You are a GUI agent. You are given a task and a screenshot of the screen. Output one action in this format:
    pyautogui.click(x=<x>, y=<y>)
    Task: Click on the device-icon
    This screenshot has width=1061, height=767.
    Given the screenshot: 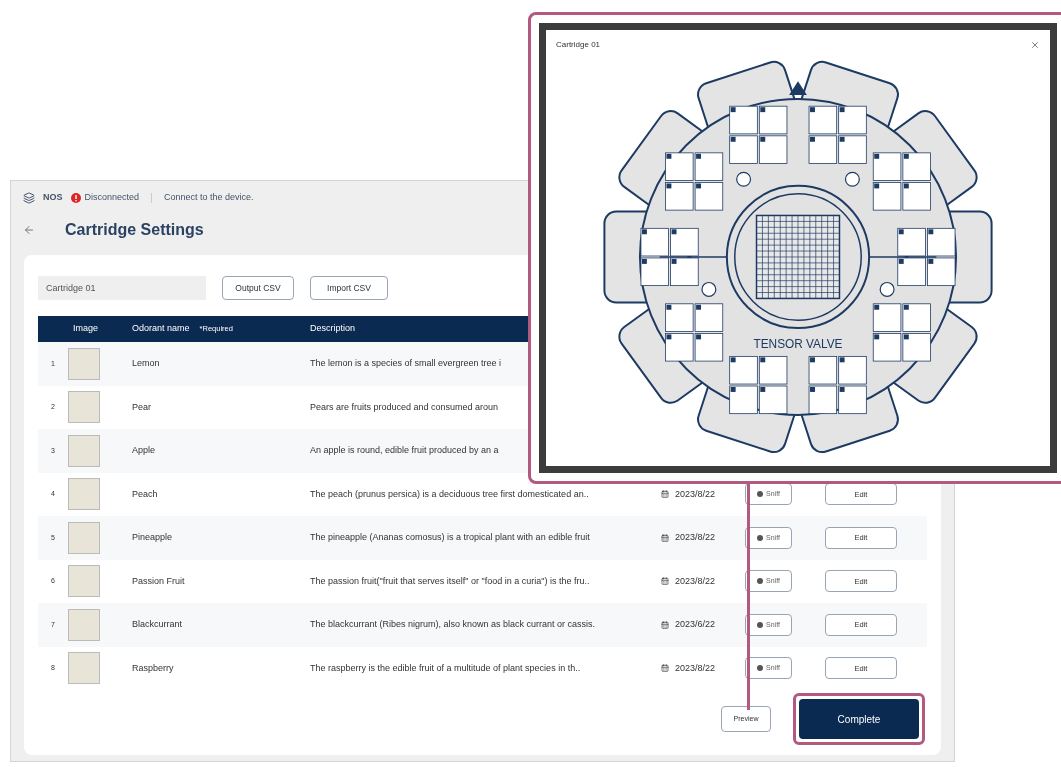 What is the action you would take?
    pyautogui.click(x=29, y=198)
    